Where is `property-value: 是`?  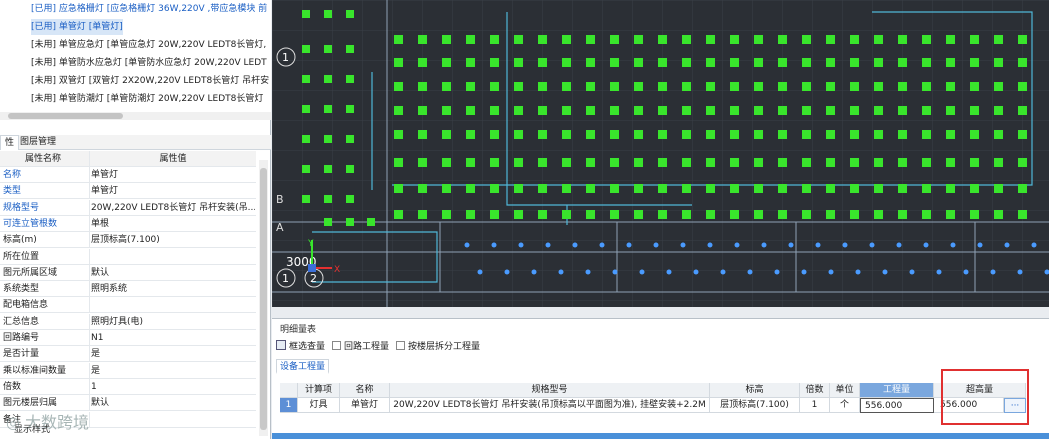 property-value: 是 is located at coordinates (172, 370).